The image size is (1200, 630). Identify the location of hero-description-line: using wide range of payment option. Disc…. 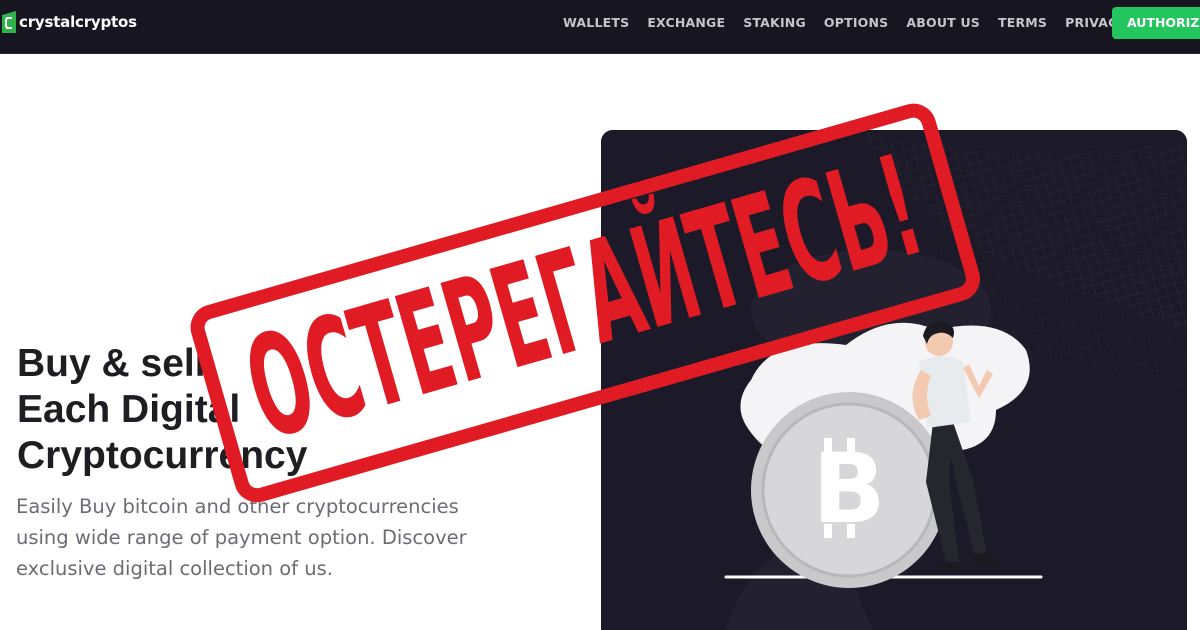
(241, 537).